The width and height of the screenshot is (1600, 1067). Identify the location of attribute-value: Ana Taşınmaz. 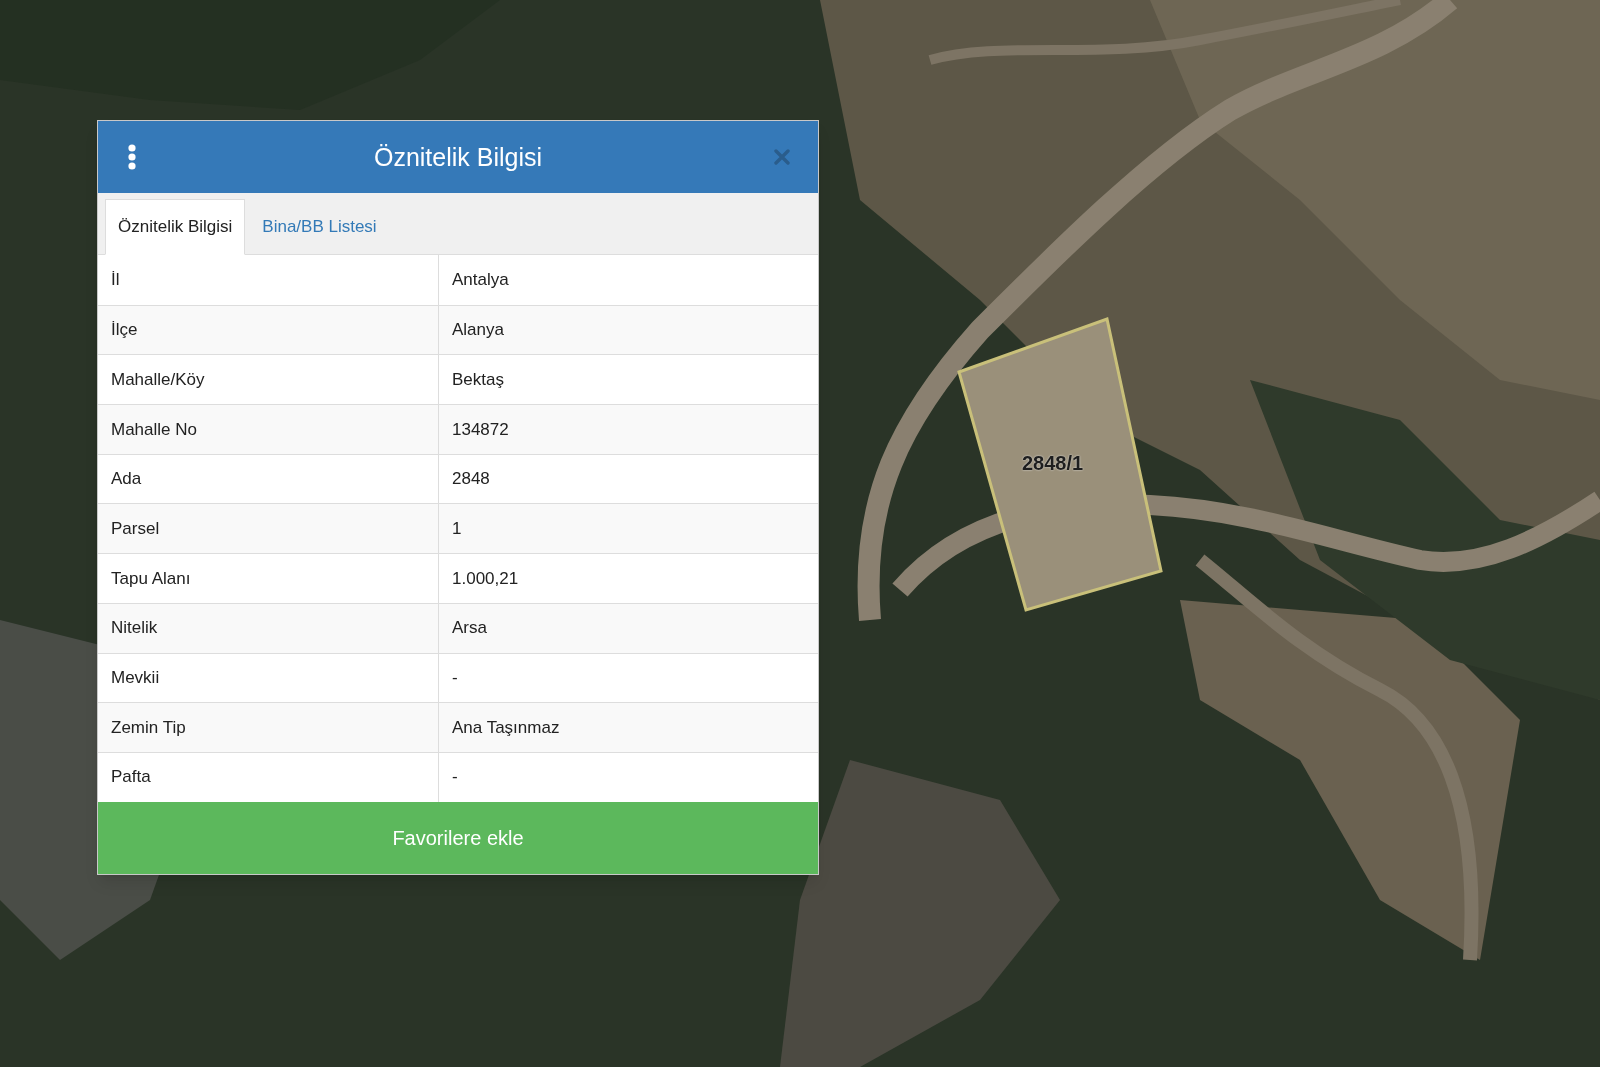
(506, 727).